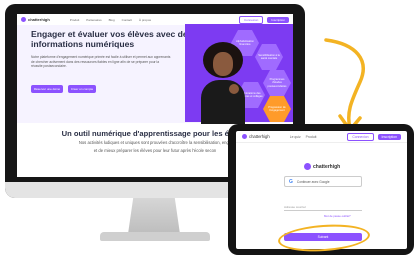  What do you see at coordinates (323, 206) in the screenshot?
I see `email-field: Adresse courriel` at bounding box center [323, 206].